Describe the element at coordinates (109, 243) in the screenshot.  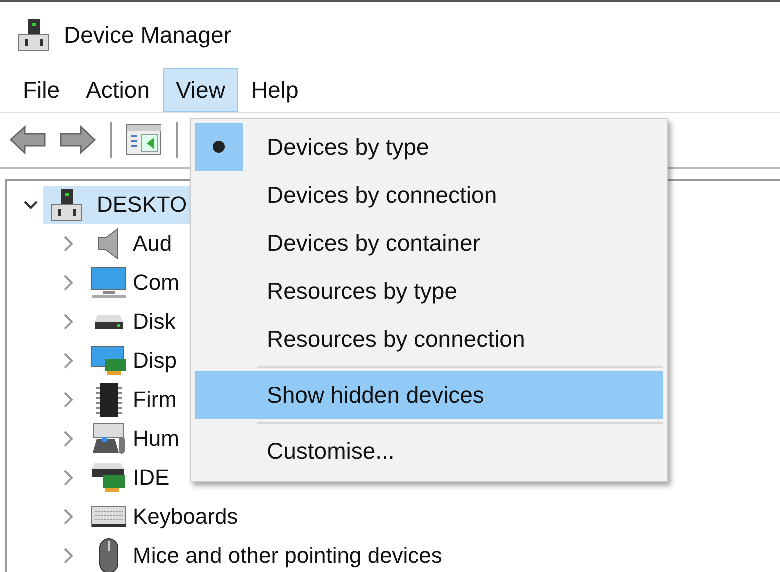
I see `speaker-icon` at that location.